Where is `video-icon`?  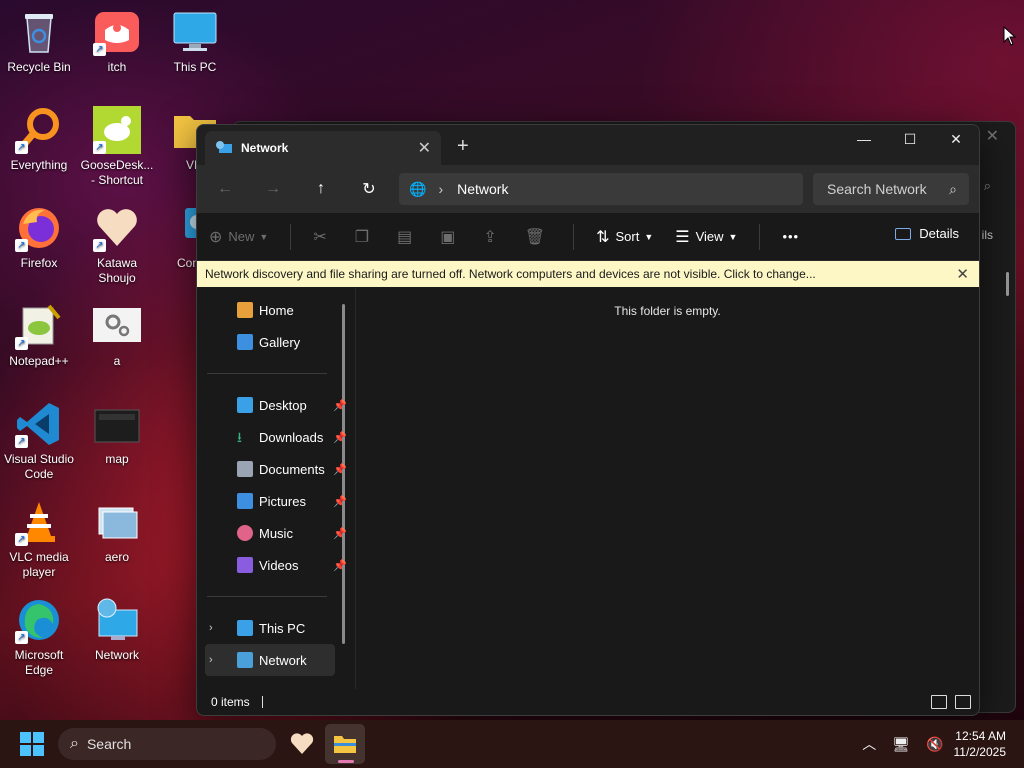
video-icon is located at coordinates (245, 565).